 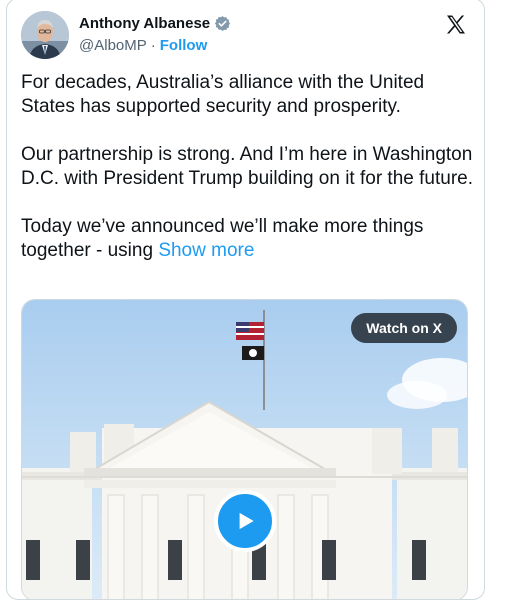 What do you see at coordinates (206, 250) in the screenshot?
I see `show-more-link: Show more` at bounding box center [206, 250].